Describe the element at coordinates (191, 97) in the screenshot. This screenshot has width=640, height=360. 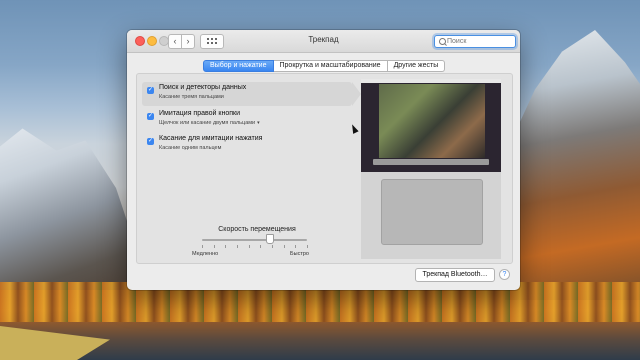
I see `option-subtitle: Касание тремя пальцами` at that location.